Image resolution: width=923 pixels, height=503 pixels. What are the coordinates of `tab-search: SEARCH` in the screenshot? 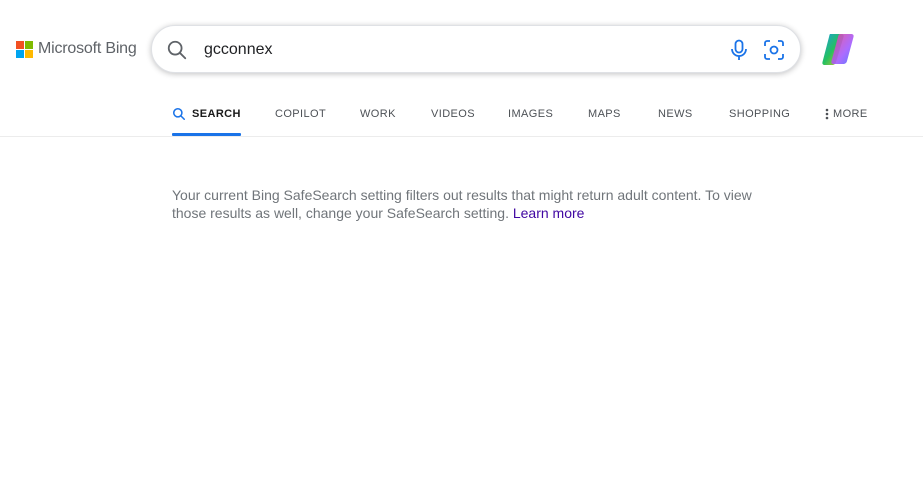 It's located at (206, 116).